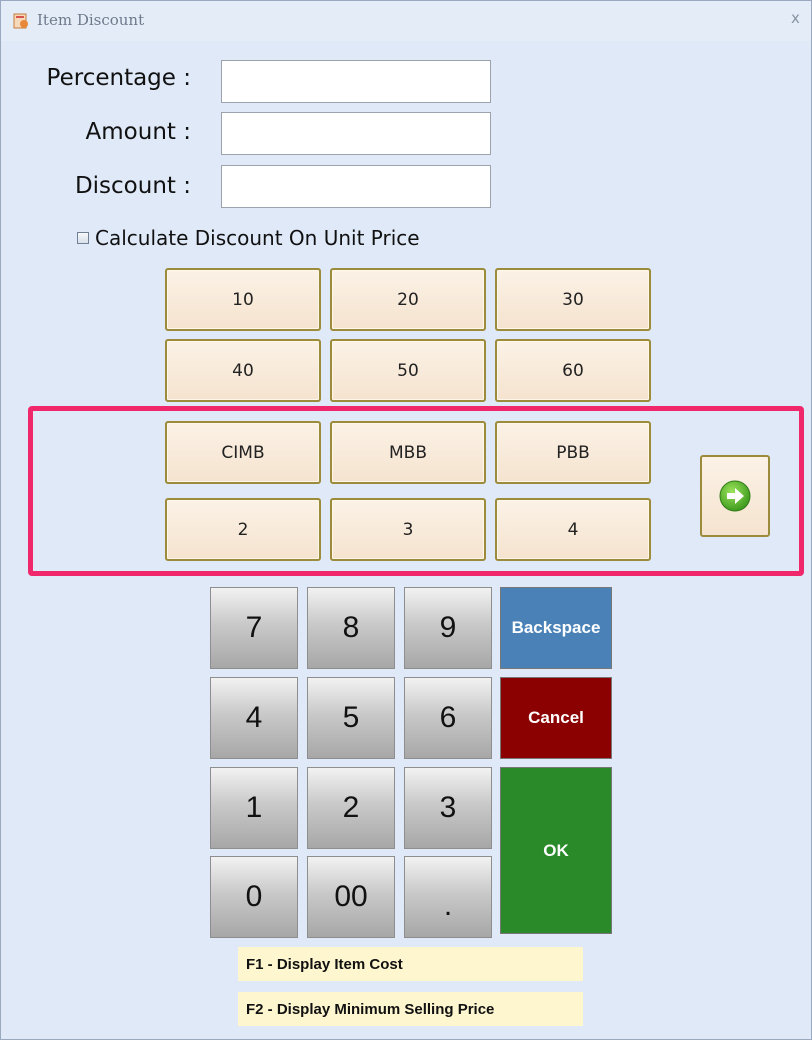  What do you see at coordinates (408, 529) in the screenshot?
I see `preset-button-3: 3` at bounding box center [408, 529].